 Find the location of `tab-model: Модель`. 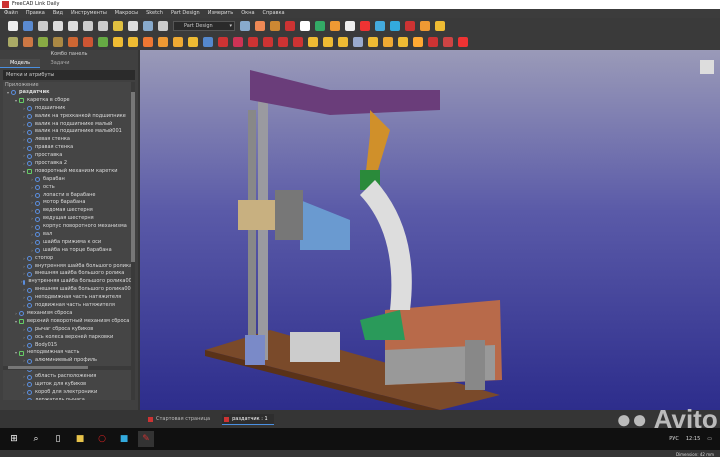

tab-model: Модель is located at coordinates (20, 63).